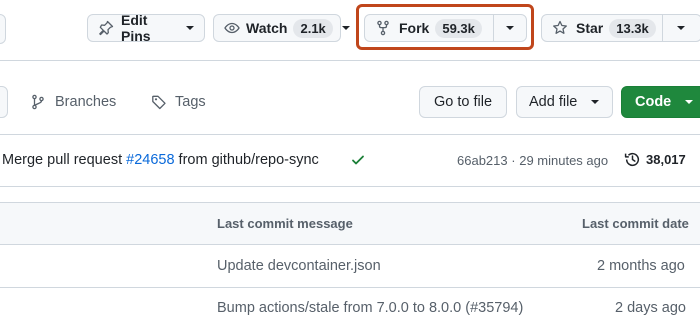 This screenshot has width=700, height=325. Describe the element at coordinates (666, 159) in the screenshot. I see `commit-count: 38,017` at that location.